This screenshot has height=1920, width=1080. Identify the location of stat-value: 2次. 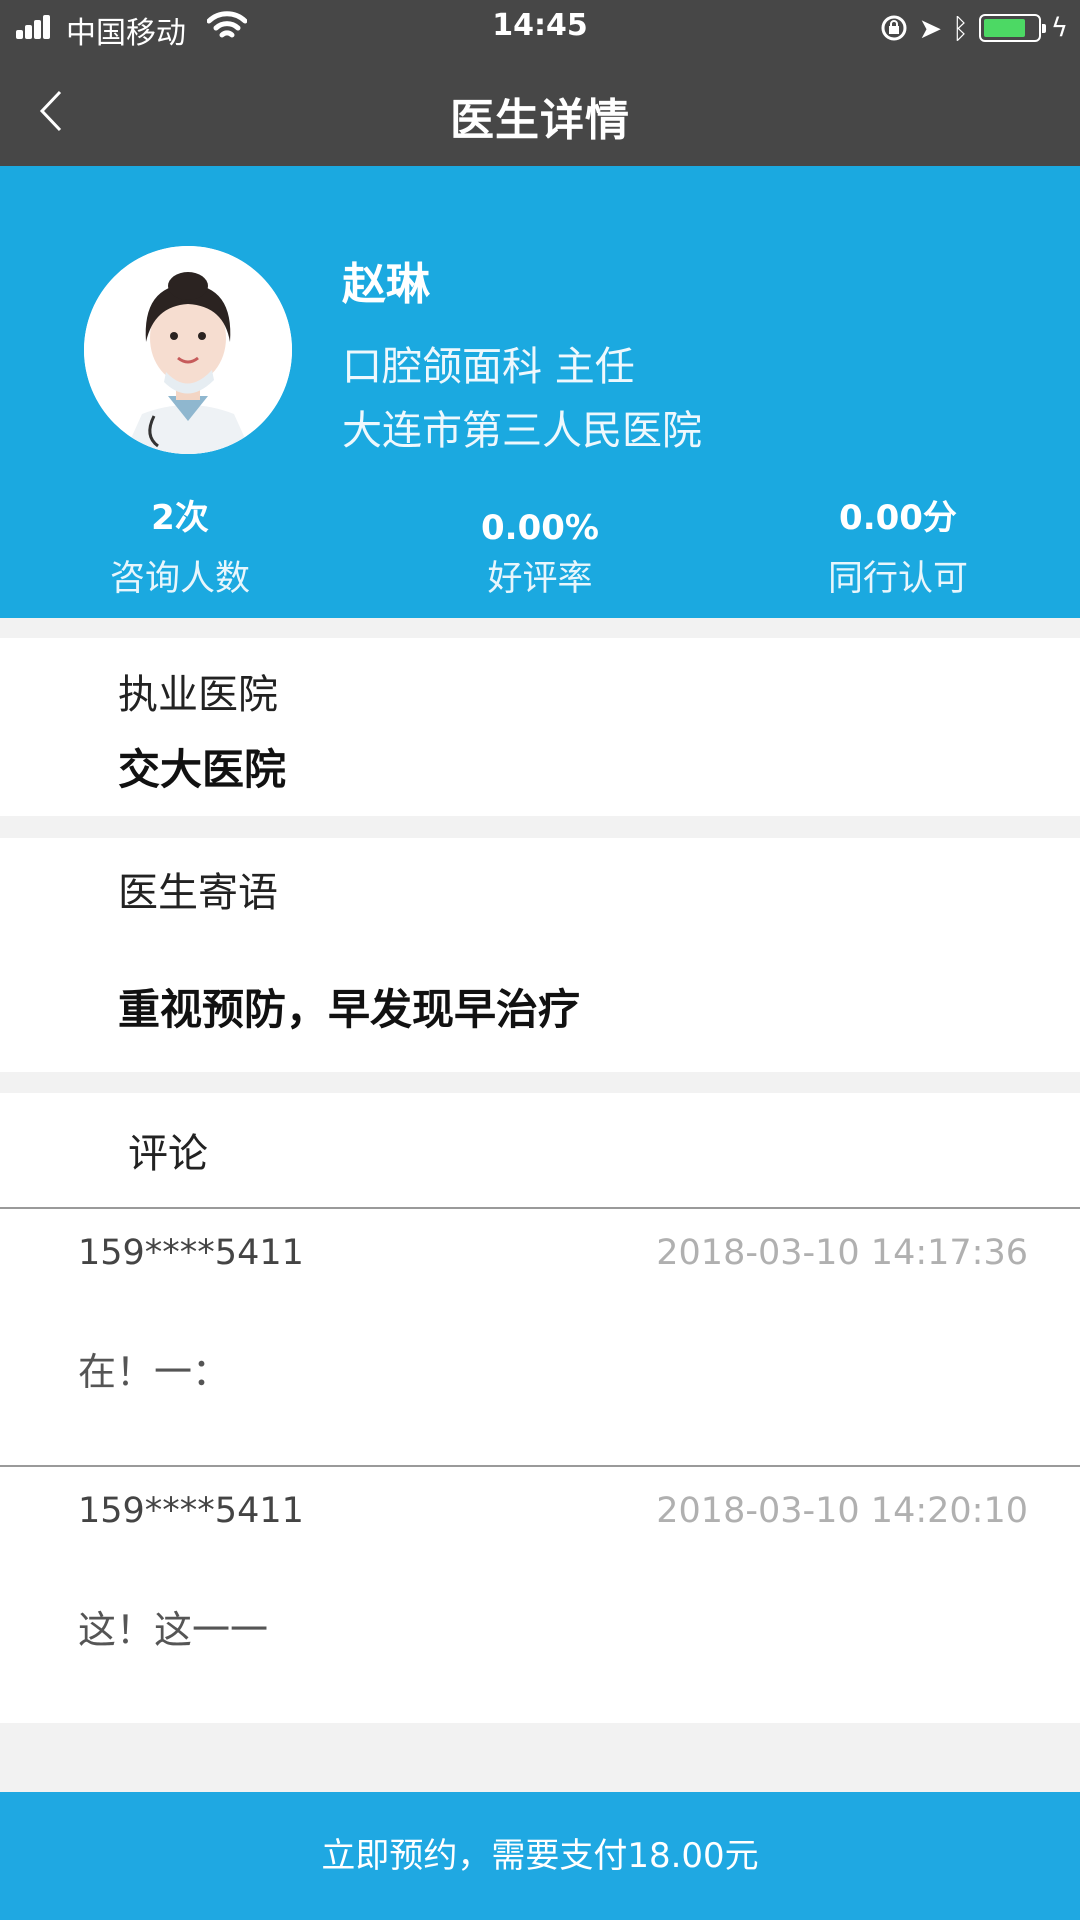
(180, 518).